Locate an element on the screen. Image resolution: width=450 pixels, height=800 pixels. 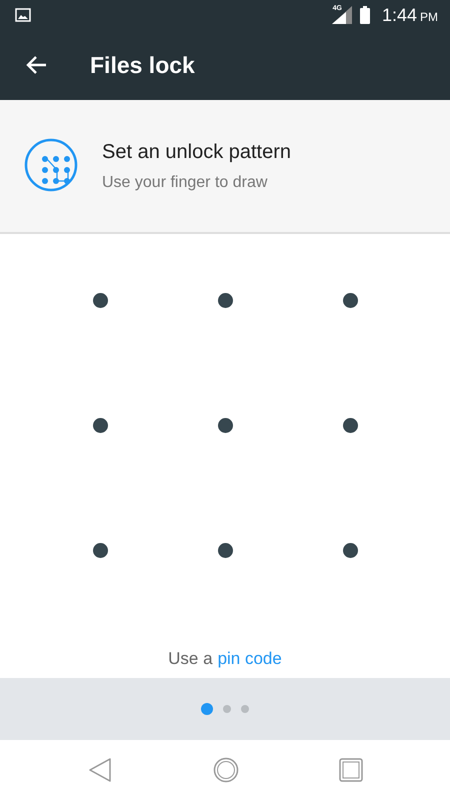
recent-apps-icon is located at coordinates (351, 770).